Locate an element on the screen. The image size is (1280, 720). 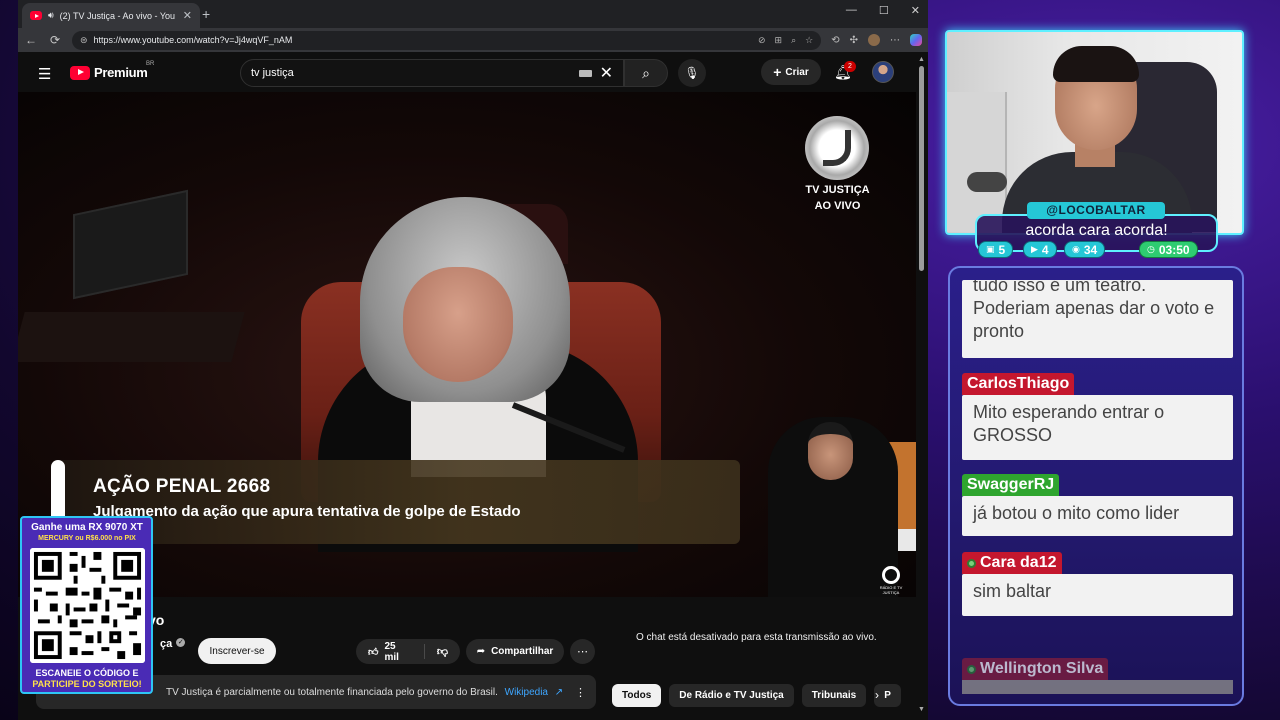
profile-avatar-icon is located at coordinates (874, 40).